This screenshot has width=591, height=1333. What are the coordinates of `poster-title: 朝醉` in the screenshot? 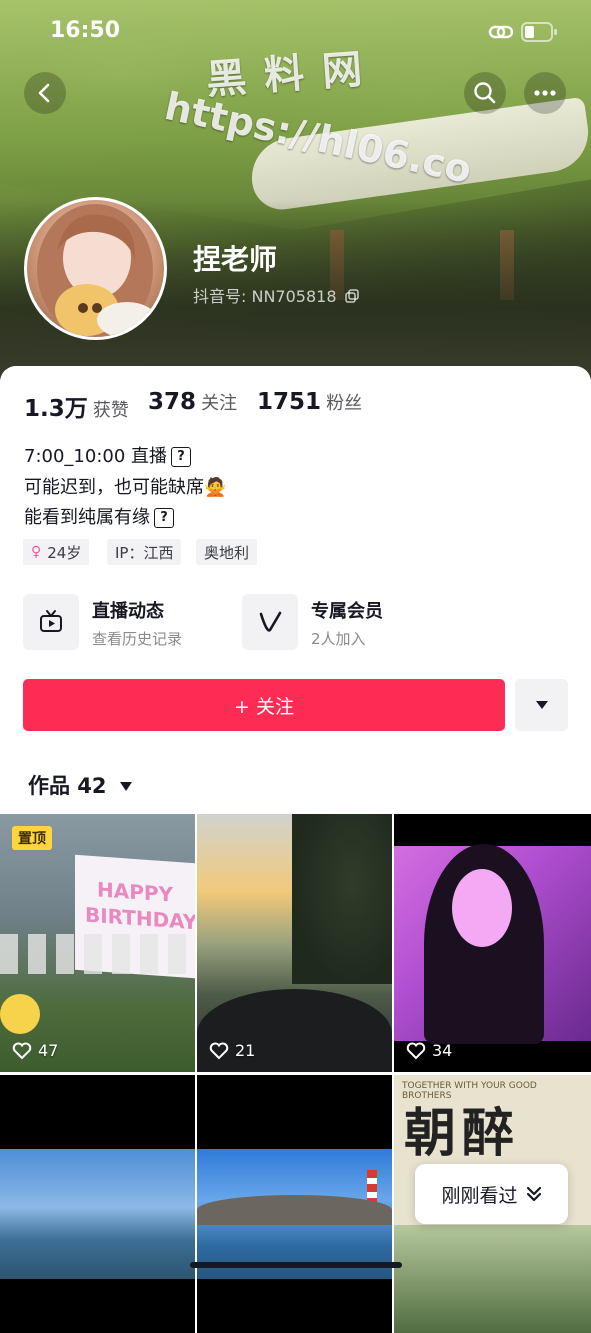 It's located at (462, 1134).